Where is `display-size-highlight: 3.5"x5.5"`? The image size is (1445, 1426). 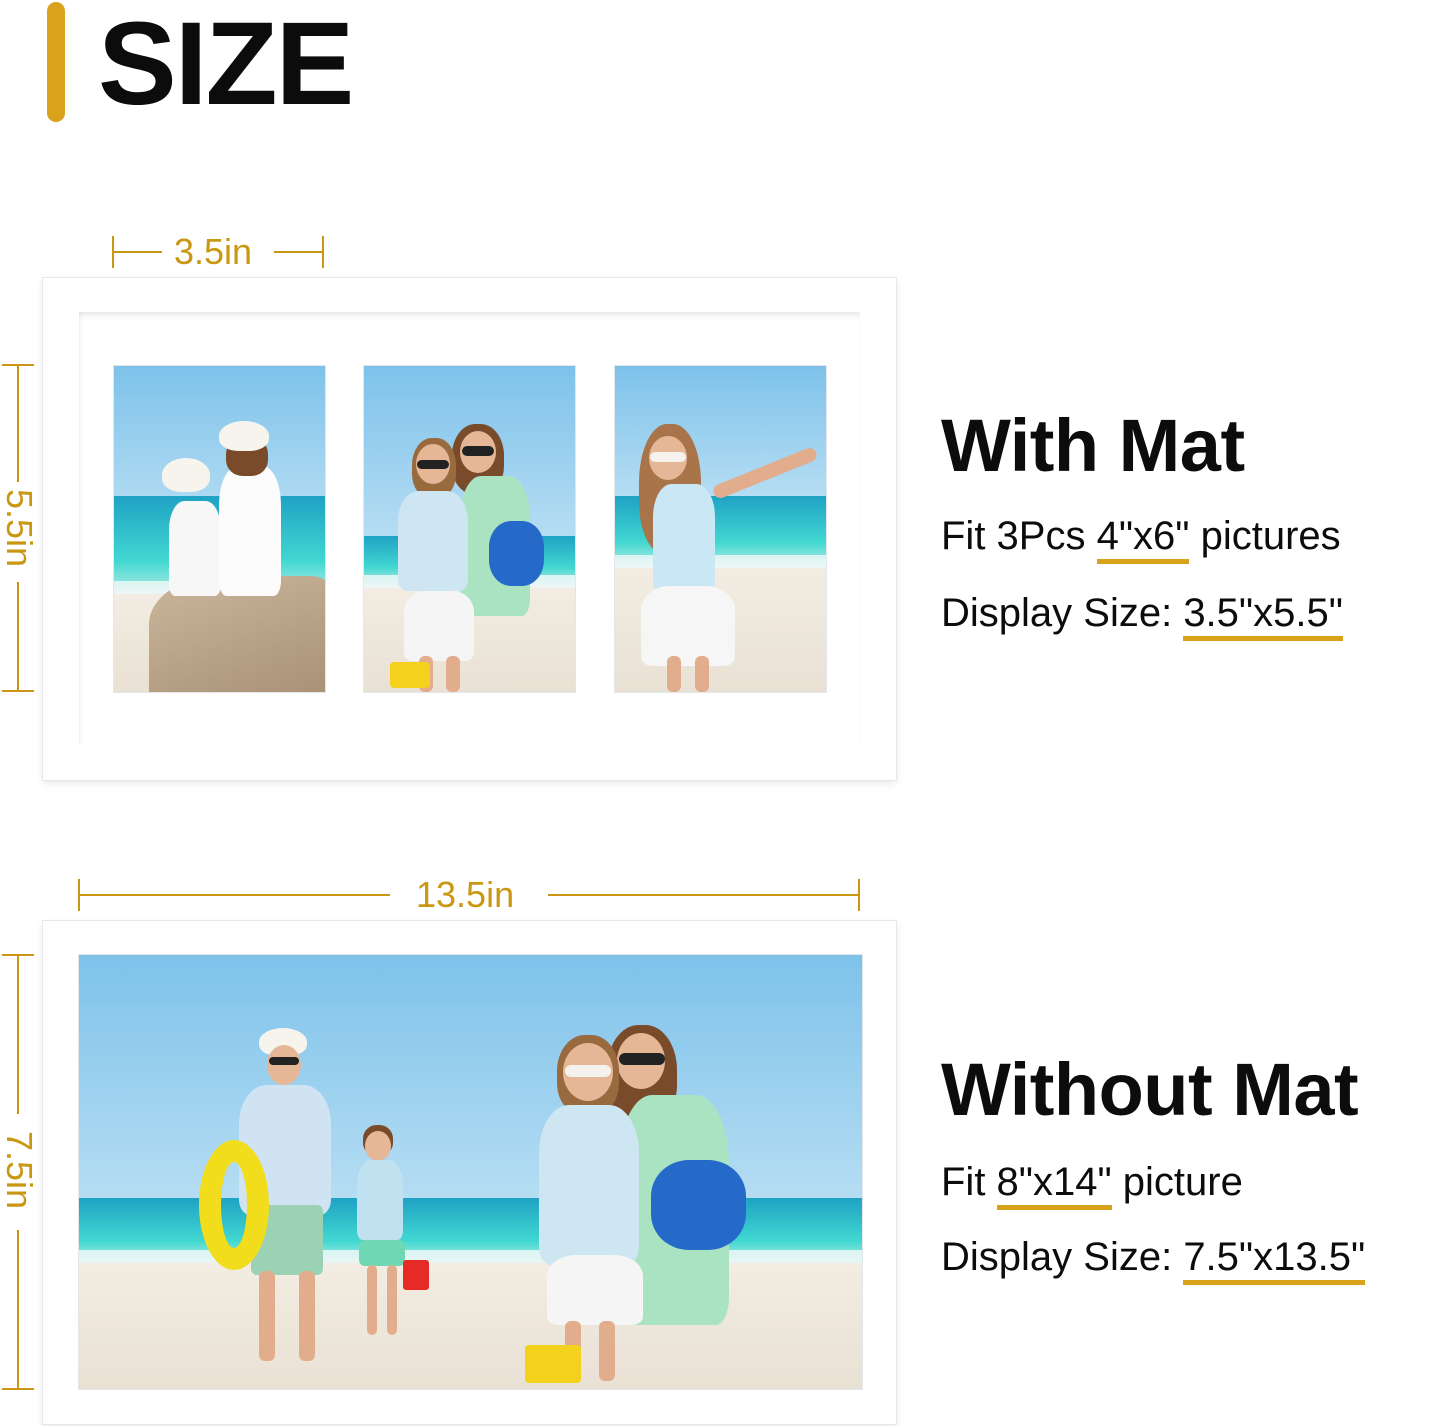
display-size-highlight: 3.5"x5.5" is located at coordinates (1263, 616).